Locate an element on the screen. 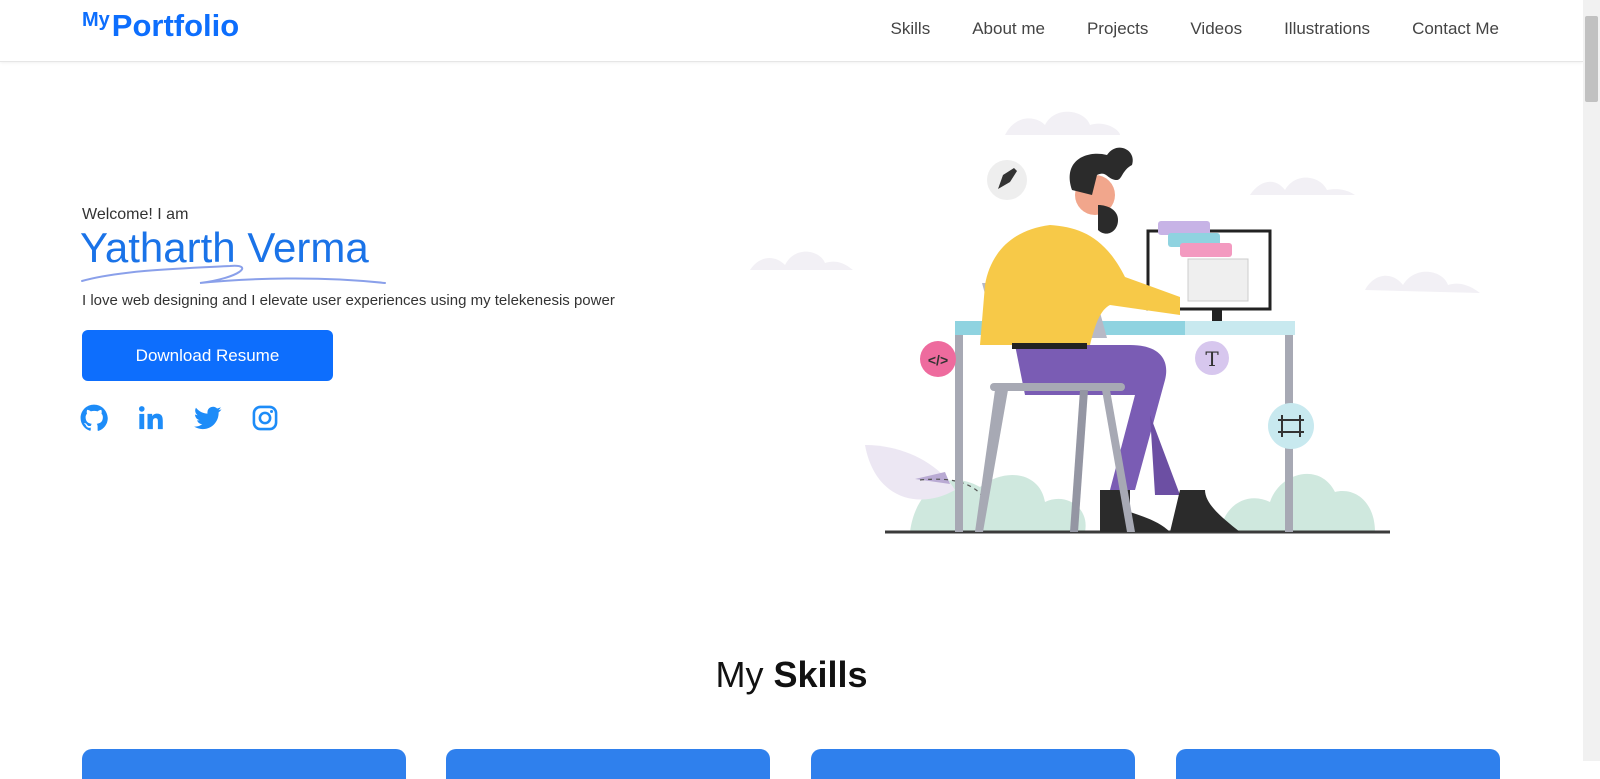  nav-link-contact: Contact Me is located at coordinates (1455, 29).